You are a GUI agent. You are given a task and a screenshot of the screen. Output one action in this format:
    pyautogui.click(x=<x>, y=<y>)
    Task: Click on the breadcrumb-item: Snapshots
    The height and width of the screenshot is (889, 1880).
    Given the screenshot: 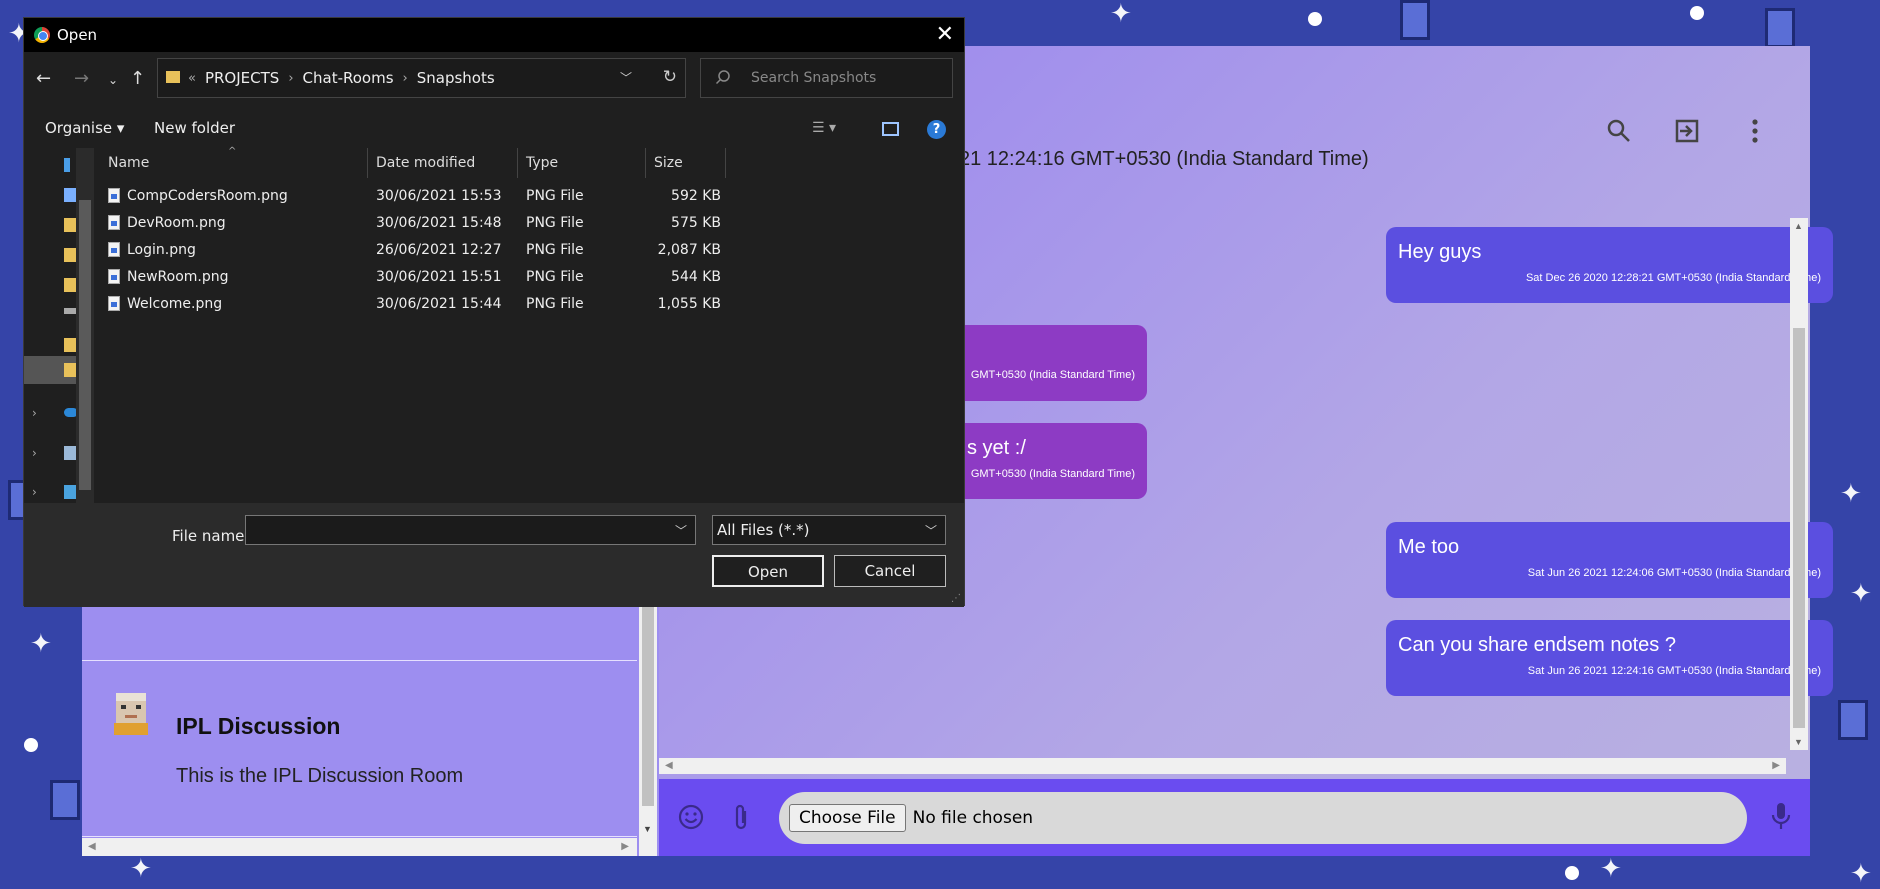 What is the action you would take?
    pyautogui.click(x=456, y=78)
    